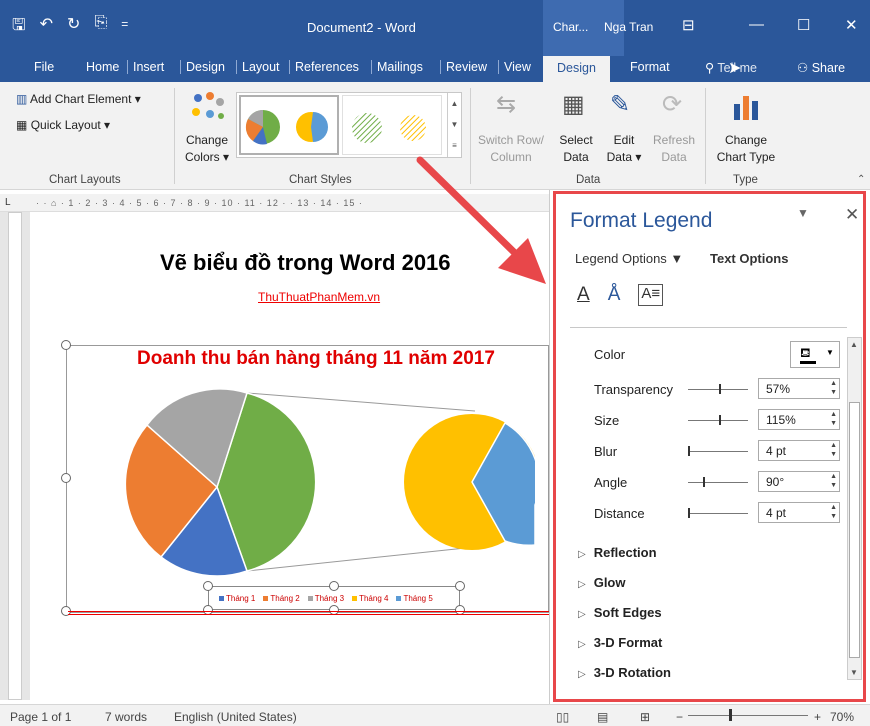  What do you see at coordinates (650, 67) in the screenshot?
I see `tab-format: Format` at bounding box center [650, 67].